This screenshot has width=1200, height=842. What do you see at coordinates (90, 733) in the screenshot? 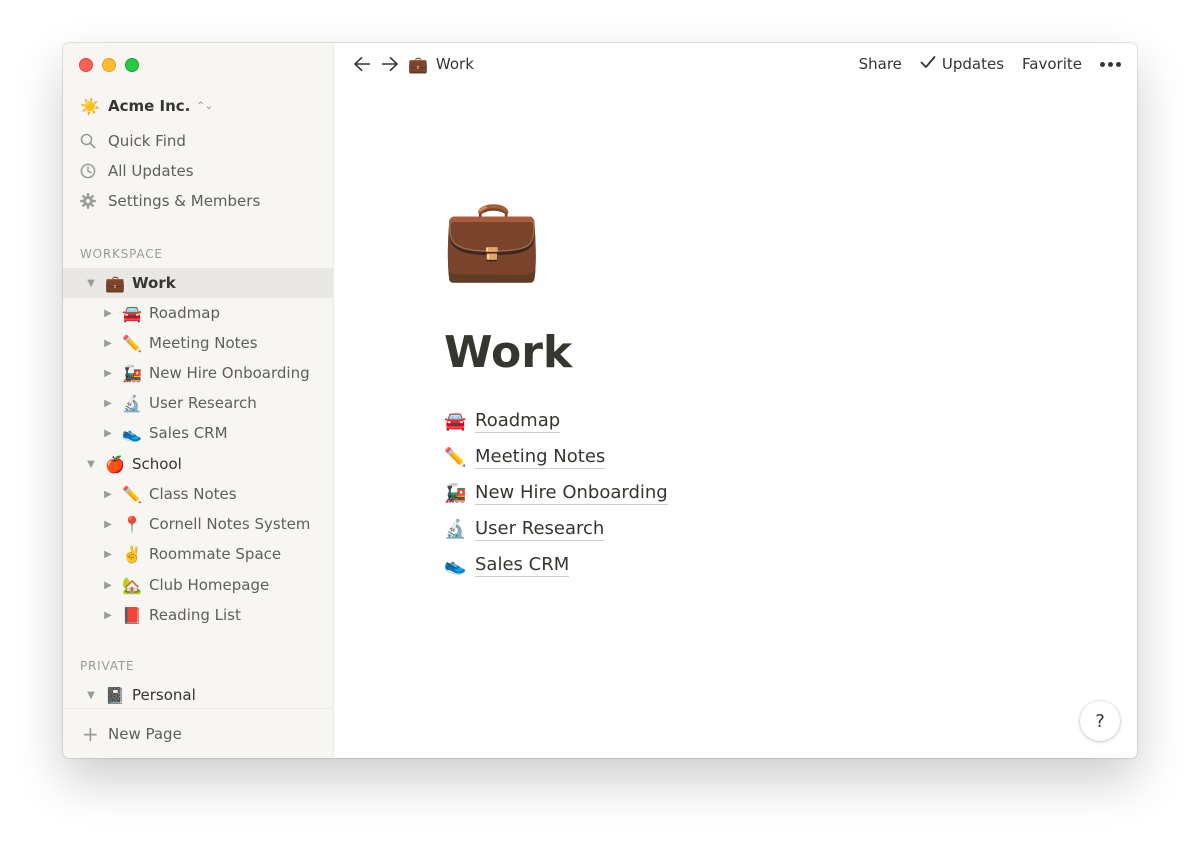
I see `plus-icon: +` at bounding box center [90, 733].